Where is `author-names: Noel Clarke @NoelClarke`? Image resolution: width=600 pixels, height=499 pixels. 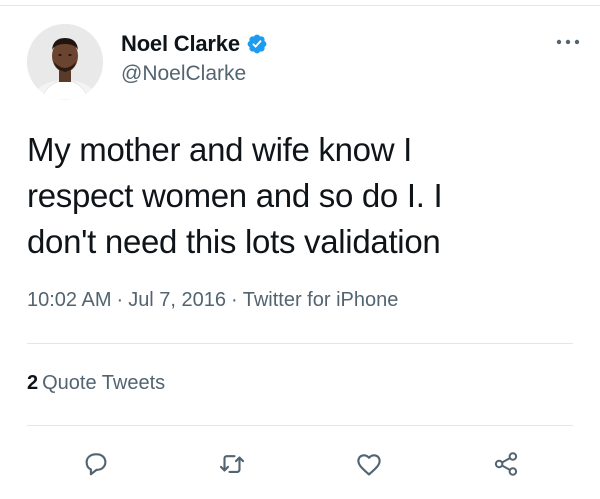 author-names: Noel Clarke @NoelClarke is located at coordinates (194, 58).